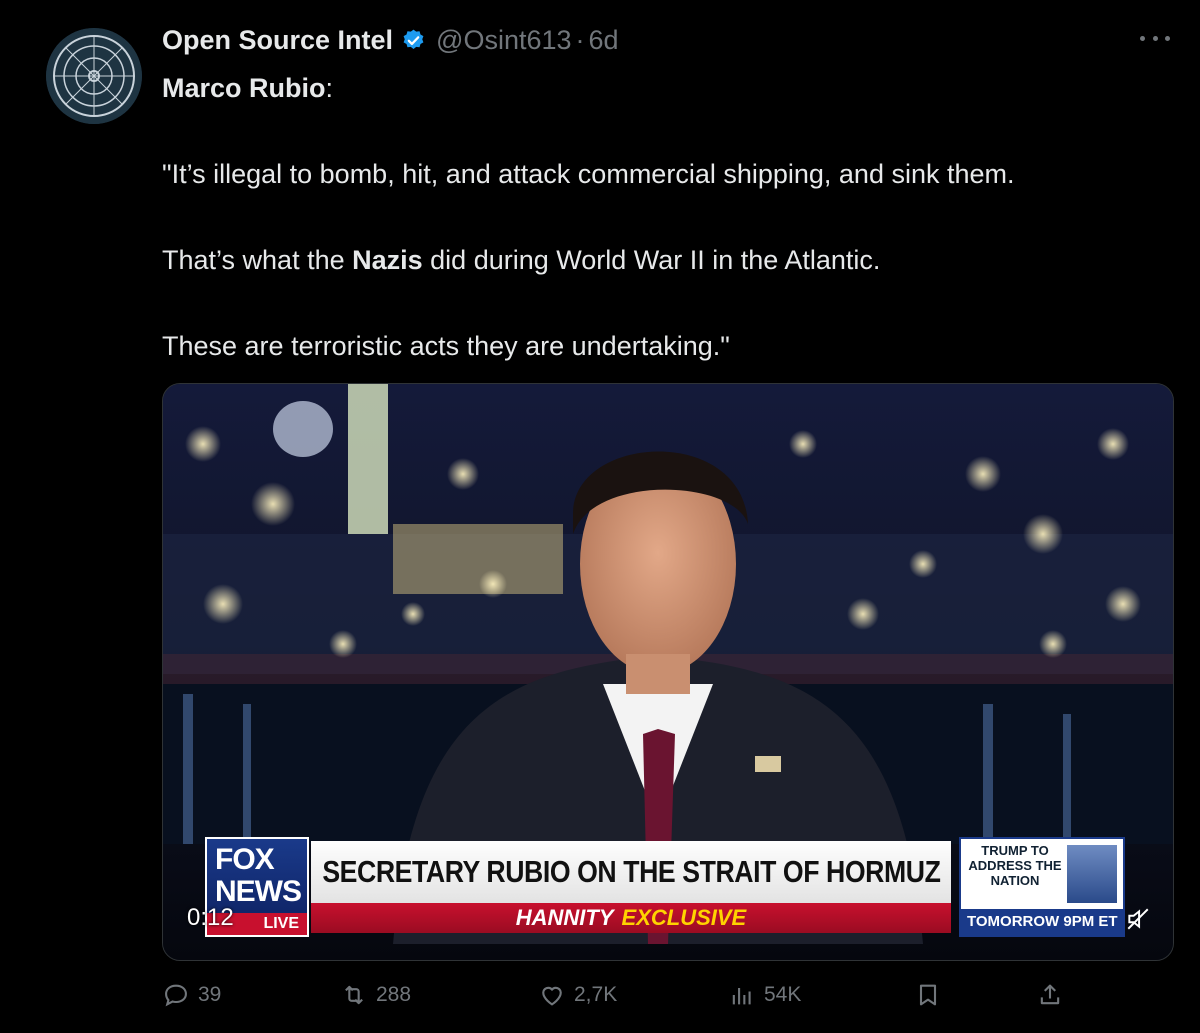  I want to click on chyron-subline: HANNITY EXCLUSIVE, so click(631, 918).